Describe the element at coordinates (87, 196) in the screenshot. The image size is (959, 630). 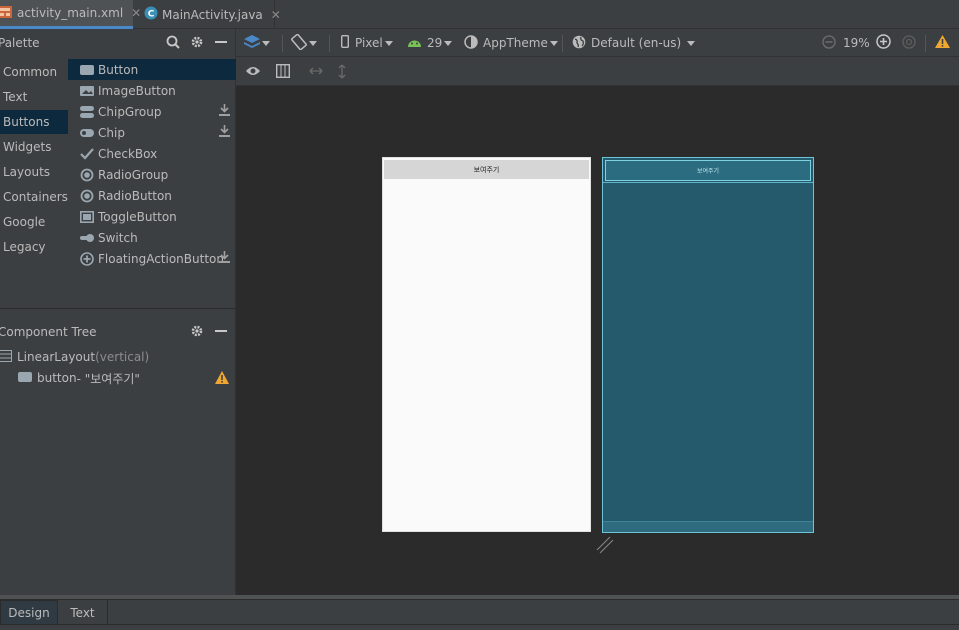
I see `radio-button-icon` at that location.